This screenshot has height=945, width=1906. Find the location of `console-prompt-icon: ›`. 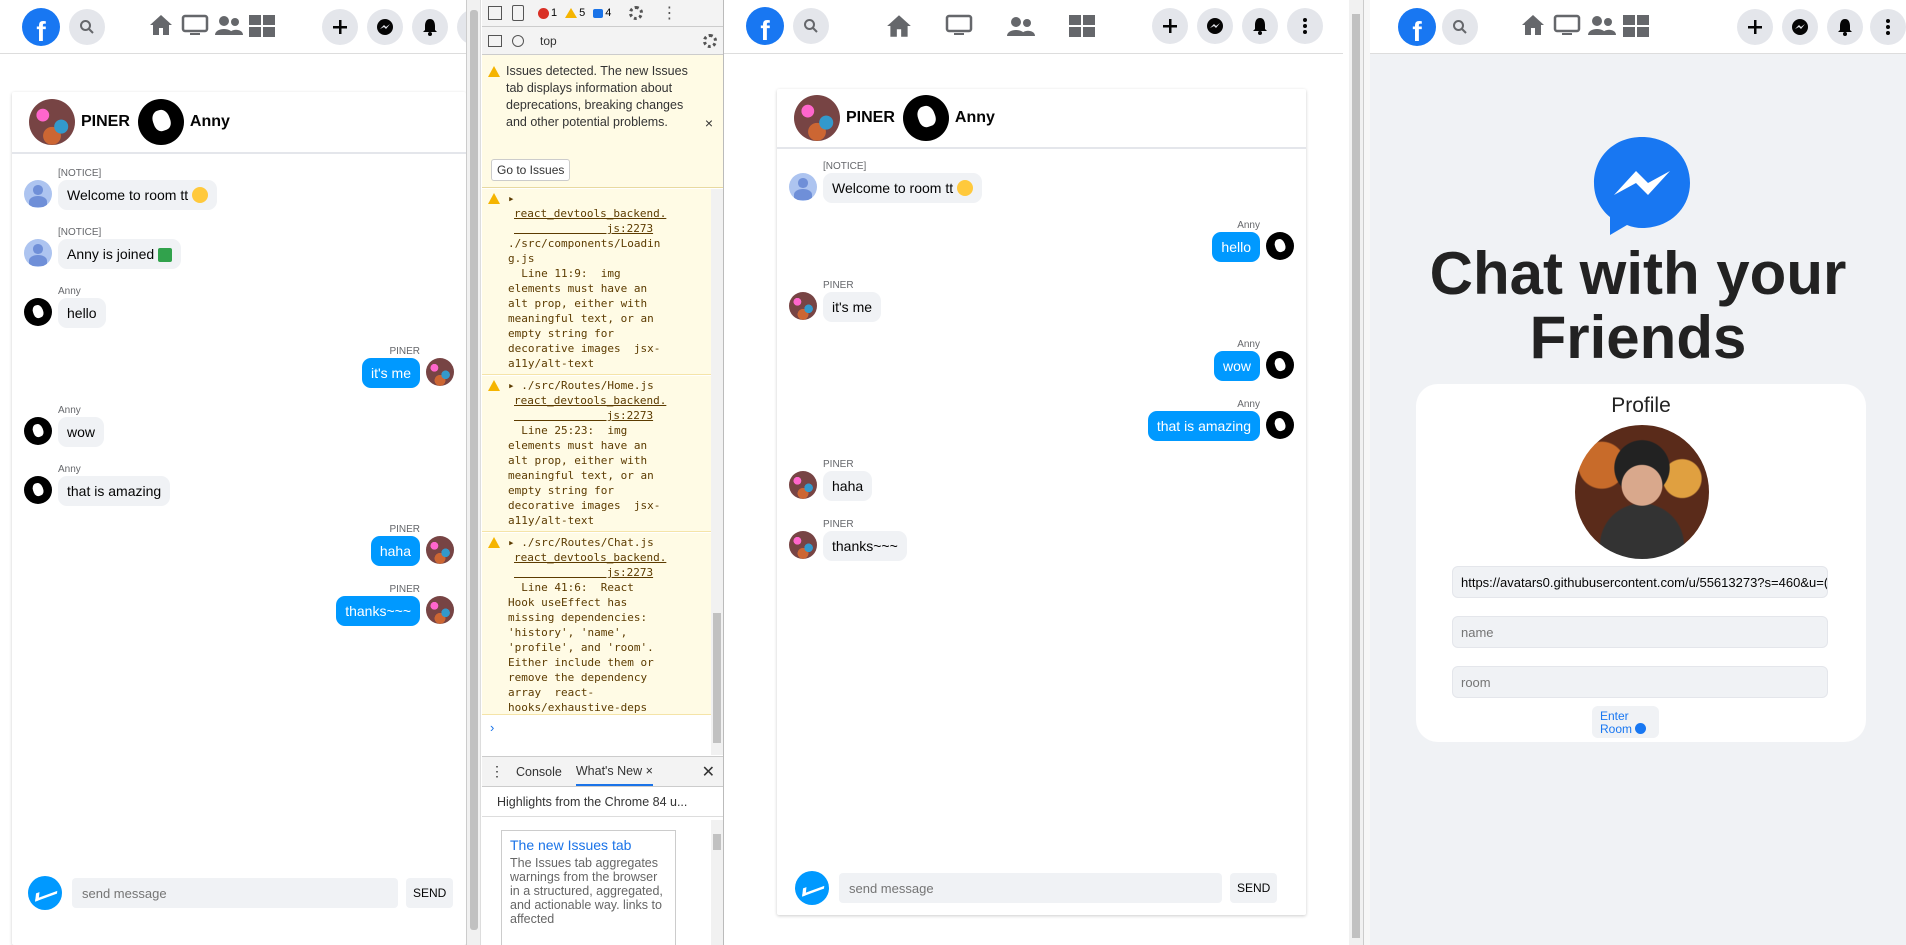

console-prompt-icon: › is located at coordinates (492, 727).